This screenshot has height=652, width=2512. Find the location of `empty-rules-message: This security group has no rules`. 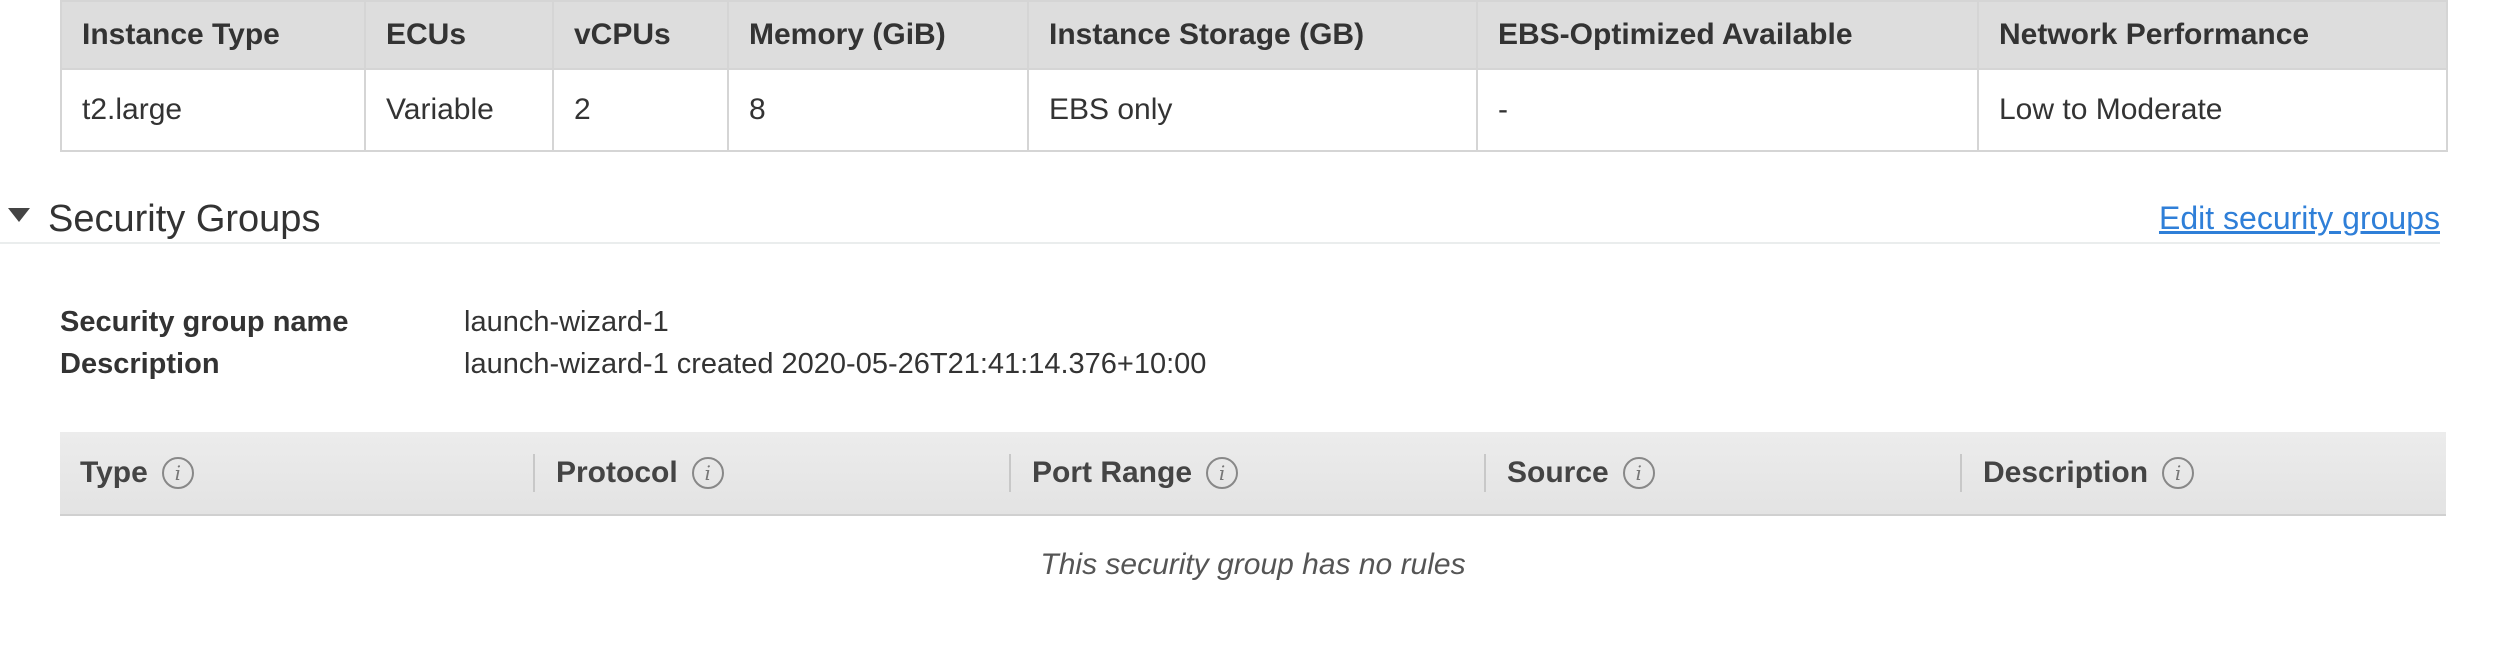

empty-rules-message: This security group has no rules is located at coordinates (1253, 564).